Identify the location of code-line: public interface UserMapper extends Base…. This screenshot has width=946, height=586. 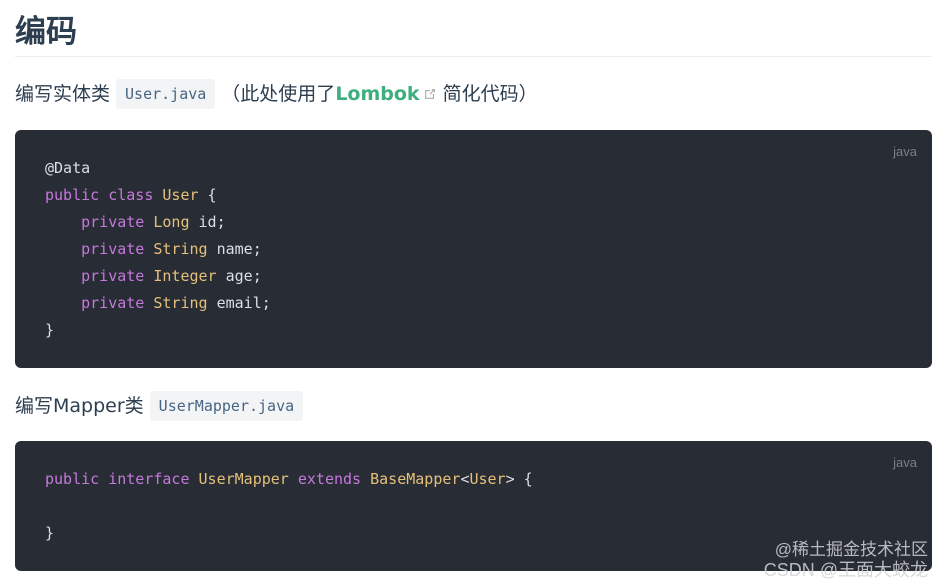
(289, 479).